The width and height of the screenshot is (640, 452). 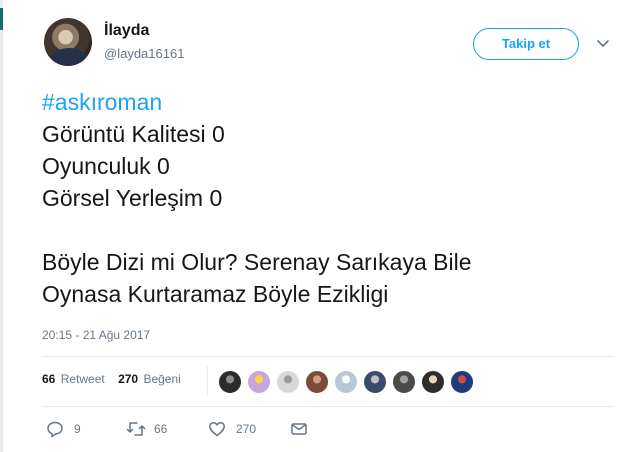 What do you see at coordinates (526, 44) in the screenshot?
I see `follow-button: Takip et` at bounding box center [526, 44].